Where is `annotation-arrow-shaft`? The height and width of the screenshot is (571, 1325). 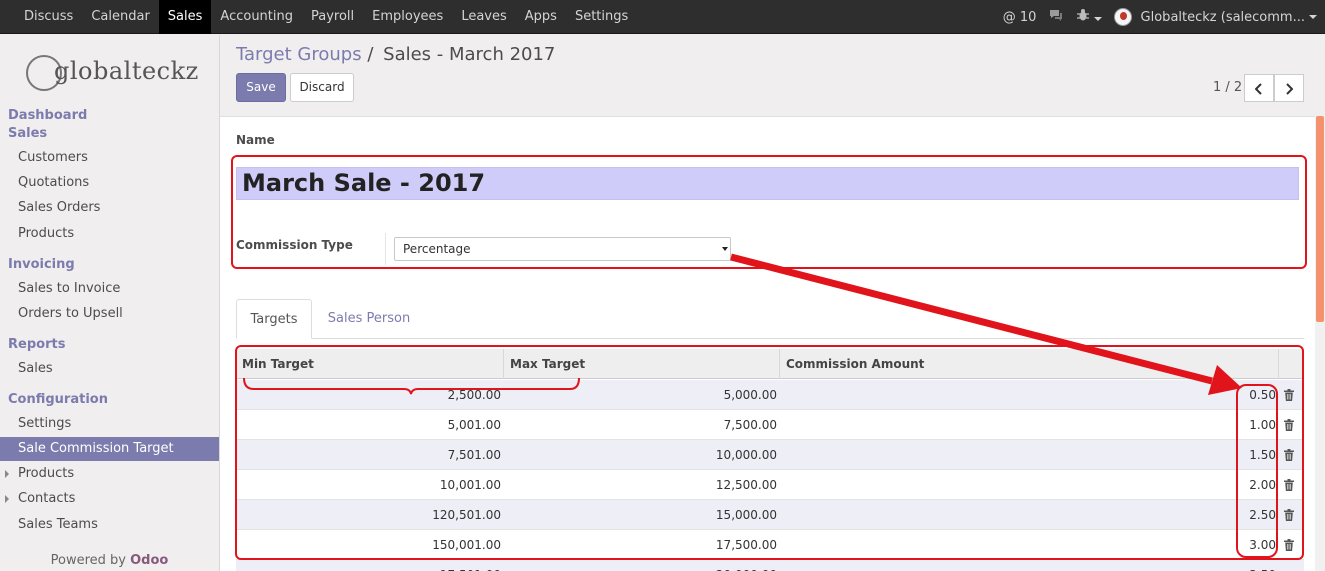
annotation-arrow-shaft is located at coordinates (971, 319).